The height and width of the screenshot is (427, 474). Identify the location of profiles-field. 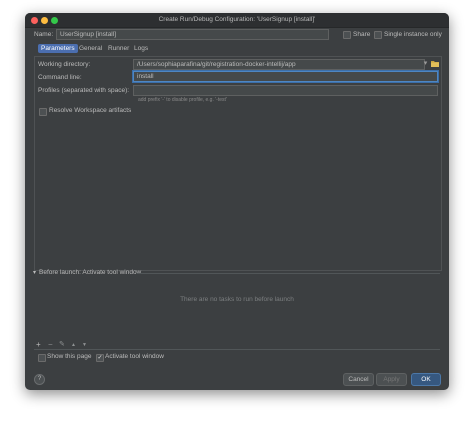
(285, 90).